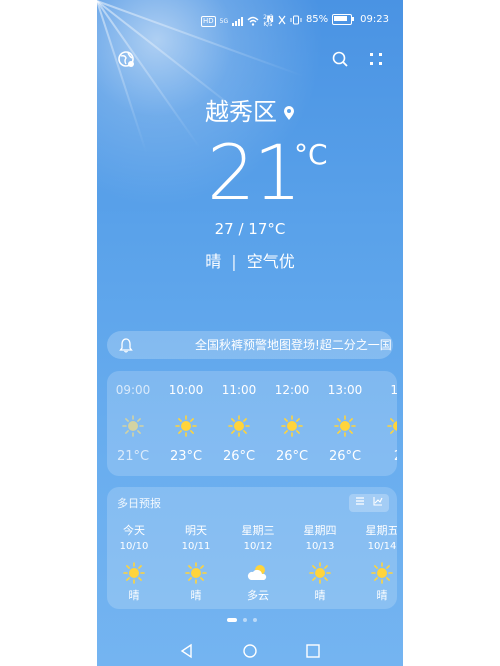 The width and height of the screenshot is (500, 666). I want to click on hourly-item: 14 2, so click(386, 423).